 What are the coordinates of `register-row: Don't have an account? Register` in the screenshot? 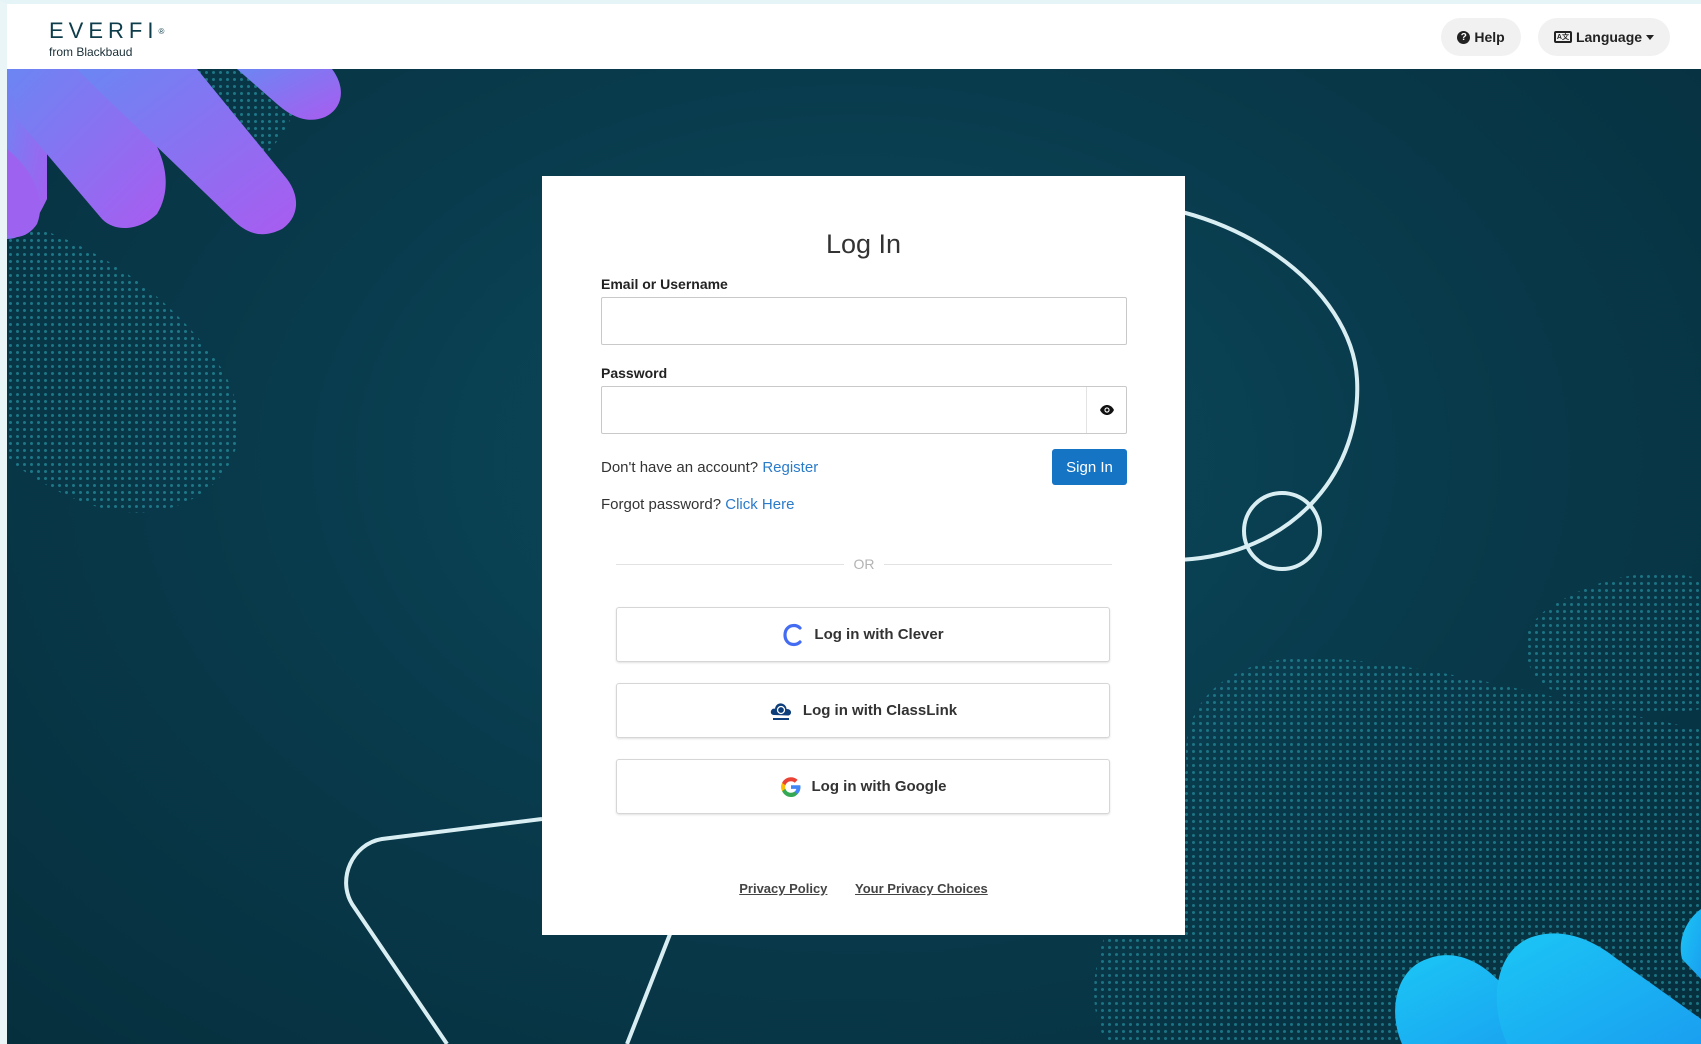 It's located at (709, 467).